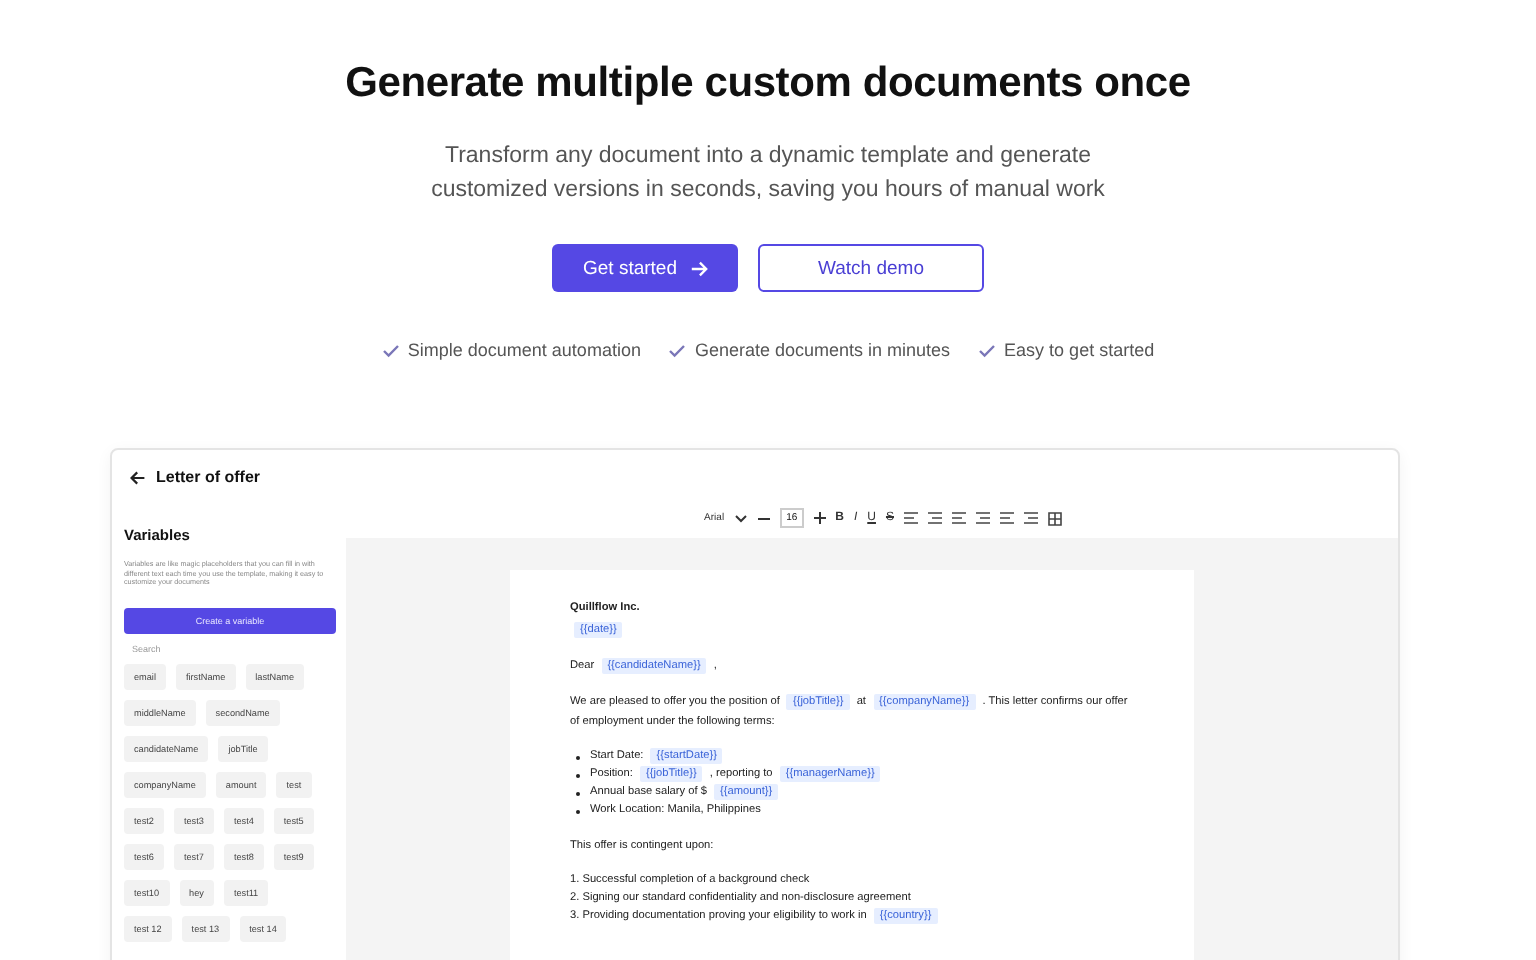 Image resolution: width=1536 pixels, height=960 pixels. What do you see at coordinates (645, 268) in the screenshot?
I see `get-started-button: Get started` at bounding box center [645, 268].